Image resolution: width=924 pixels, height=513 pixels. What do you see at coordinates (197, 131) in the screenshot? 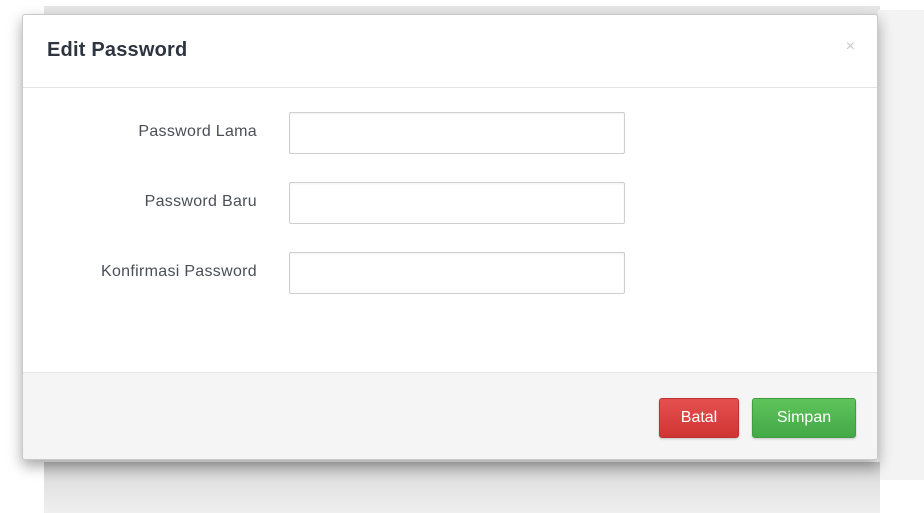
I see `old-password-label: Password Lama` at bounding box center [197, 131].